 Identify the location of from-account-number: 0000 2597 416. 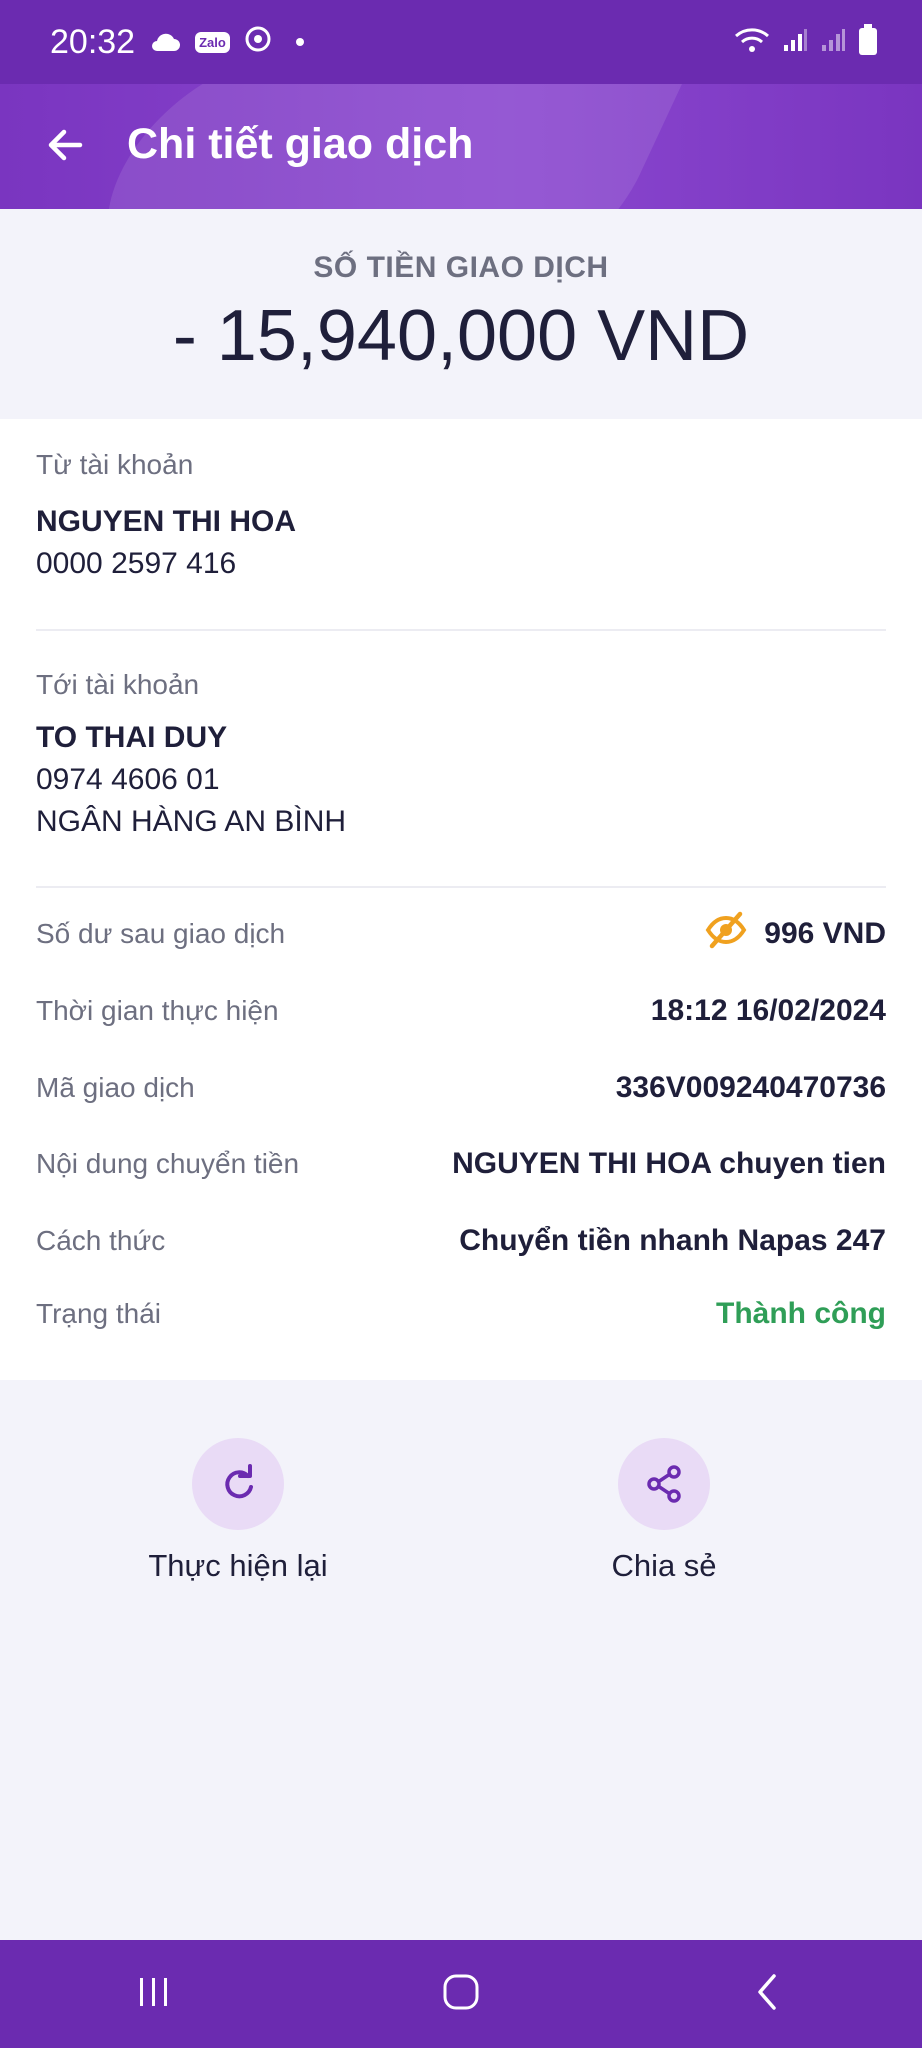
(136, 563).